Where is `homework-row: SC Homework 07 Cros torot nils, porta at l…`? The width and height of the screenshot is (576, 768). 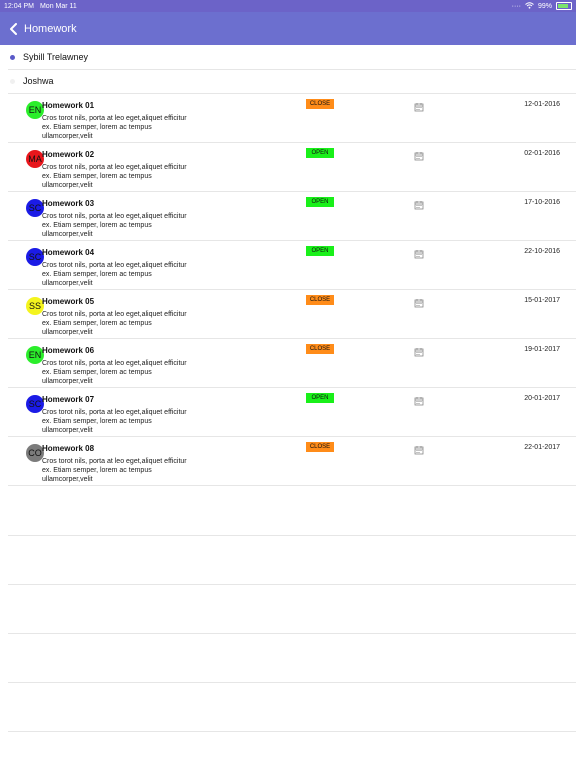
homework-row: SC Homework 07 Cros torot nils, porta at l… is located at coordinates (292, 412).